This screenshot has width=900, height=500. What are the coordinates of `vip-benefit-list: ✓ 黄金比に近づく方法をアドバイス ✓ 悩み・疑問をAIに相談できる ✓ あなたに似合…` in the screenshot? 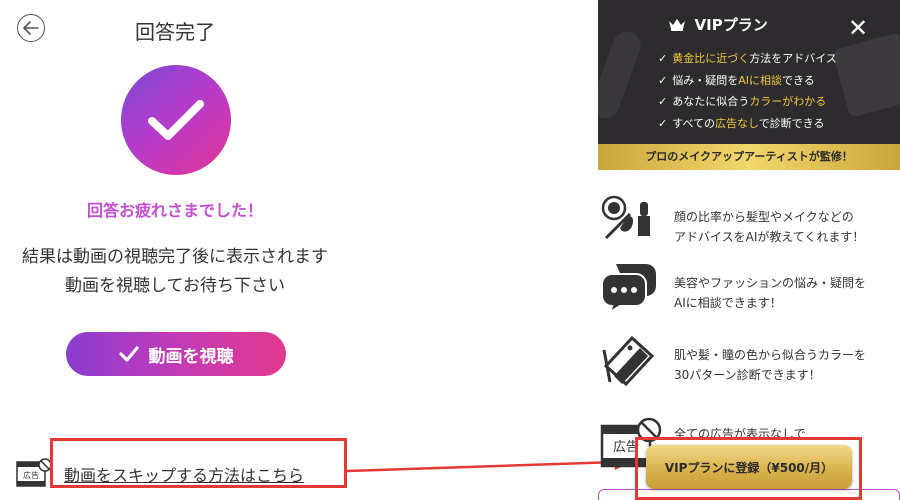 It's located at (747, 91).